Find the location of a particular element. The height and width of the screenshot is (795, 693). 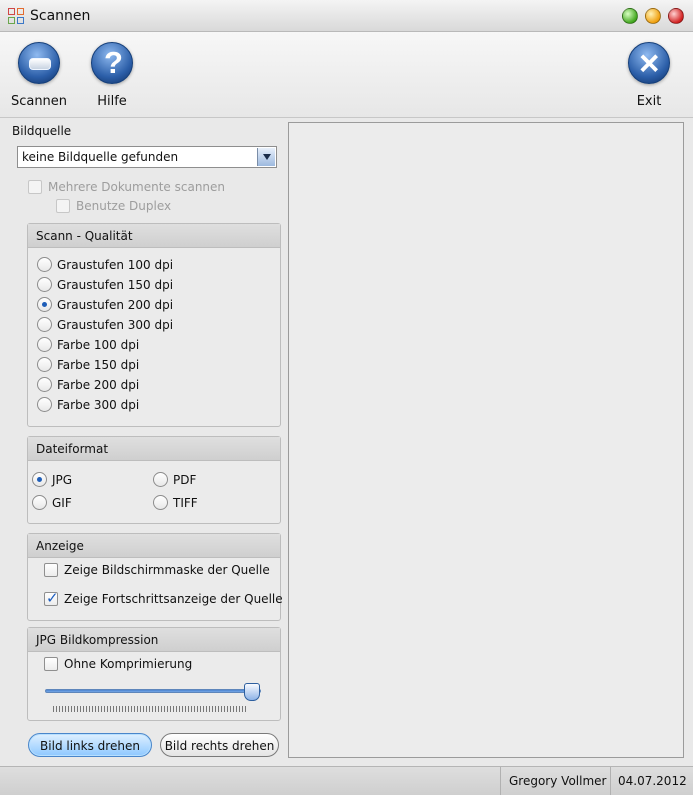

quality-option-label: Farbe 200 dpi is located at coordinates (98, 384).